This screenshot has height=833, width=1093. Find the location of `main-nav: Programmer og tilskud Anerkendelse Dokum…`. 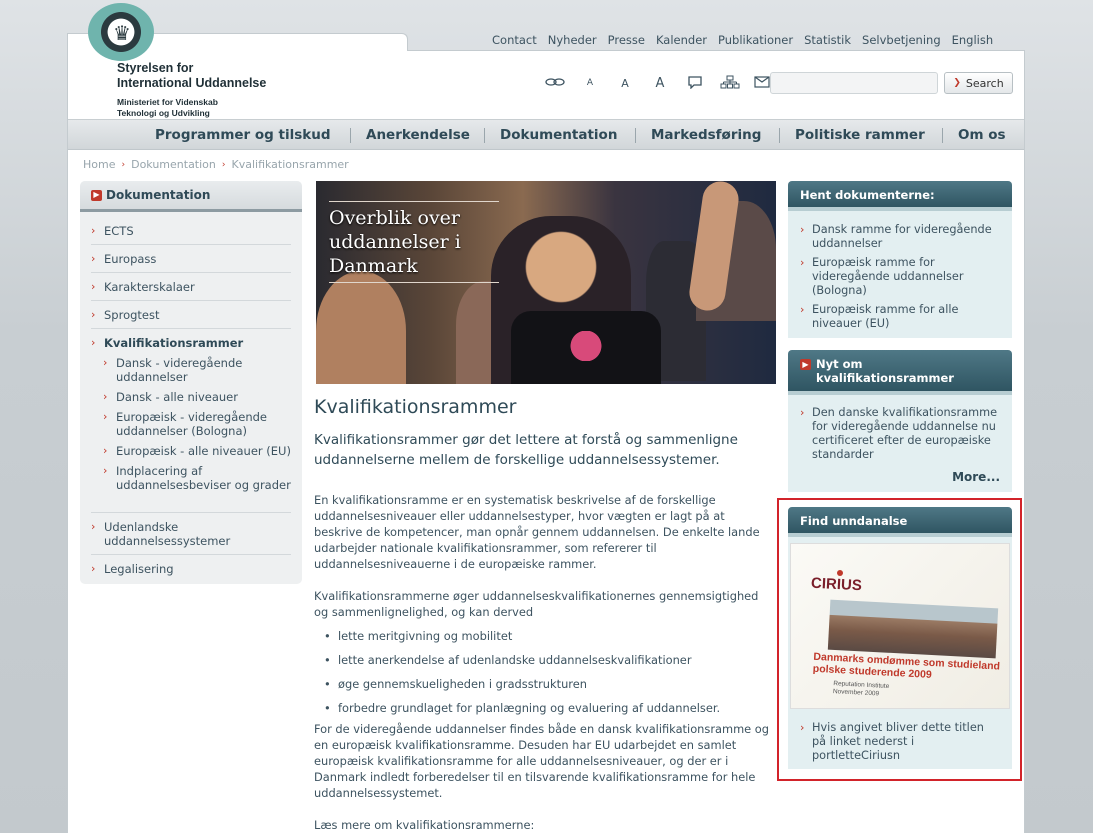

main-nav: Programmer og tilskud Anerkendelse Dokum… is located at coordinates (546, 134).